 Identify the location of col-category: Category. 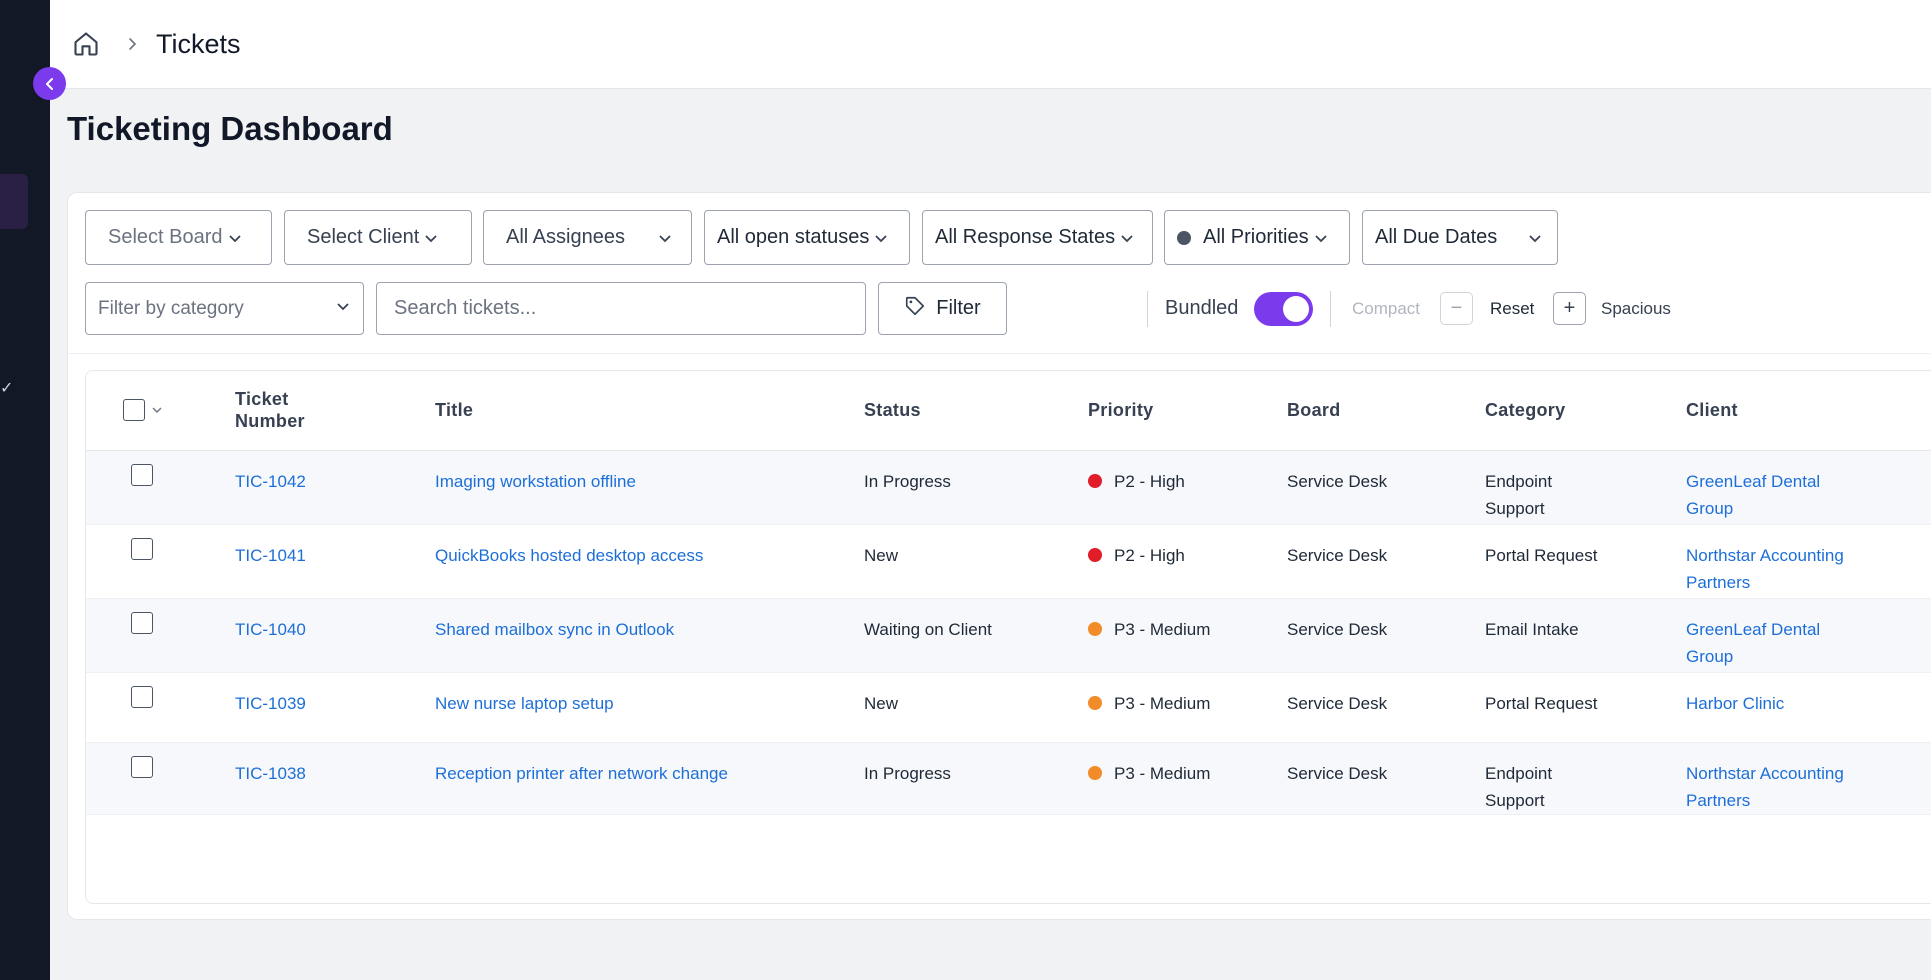
(1585, 411).